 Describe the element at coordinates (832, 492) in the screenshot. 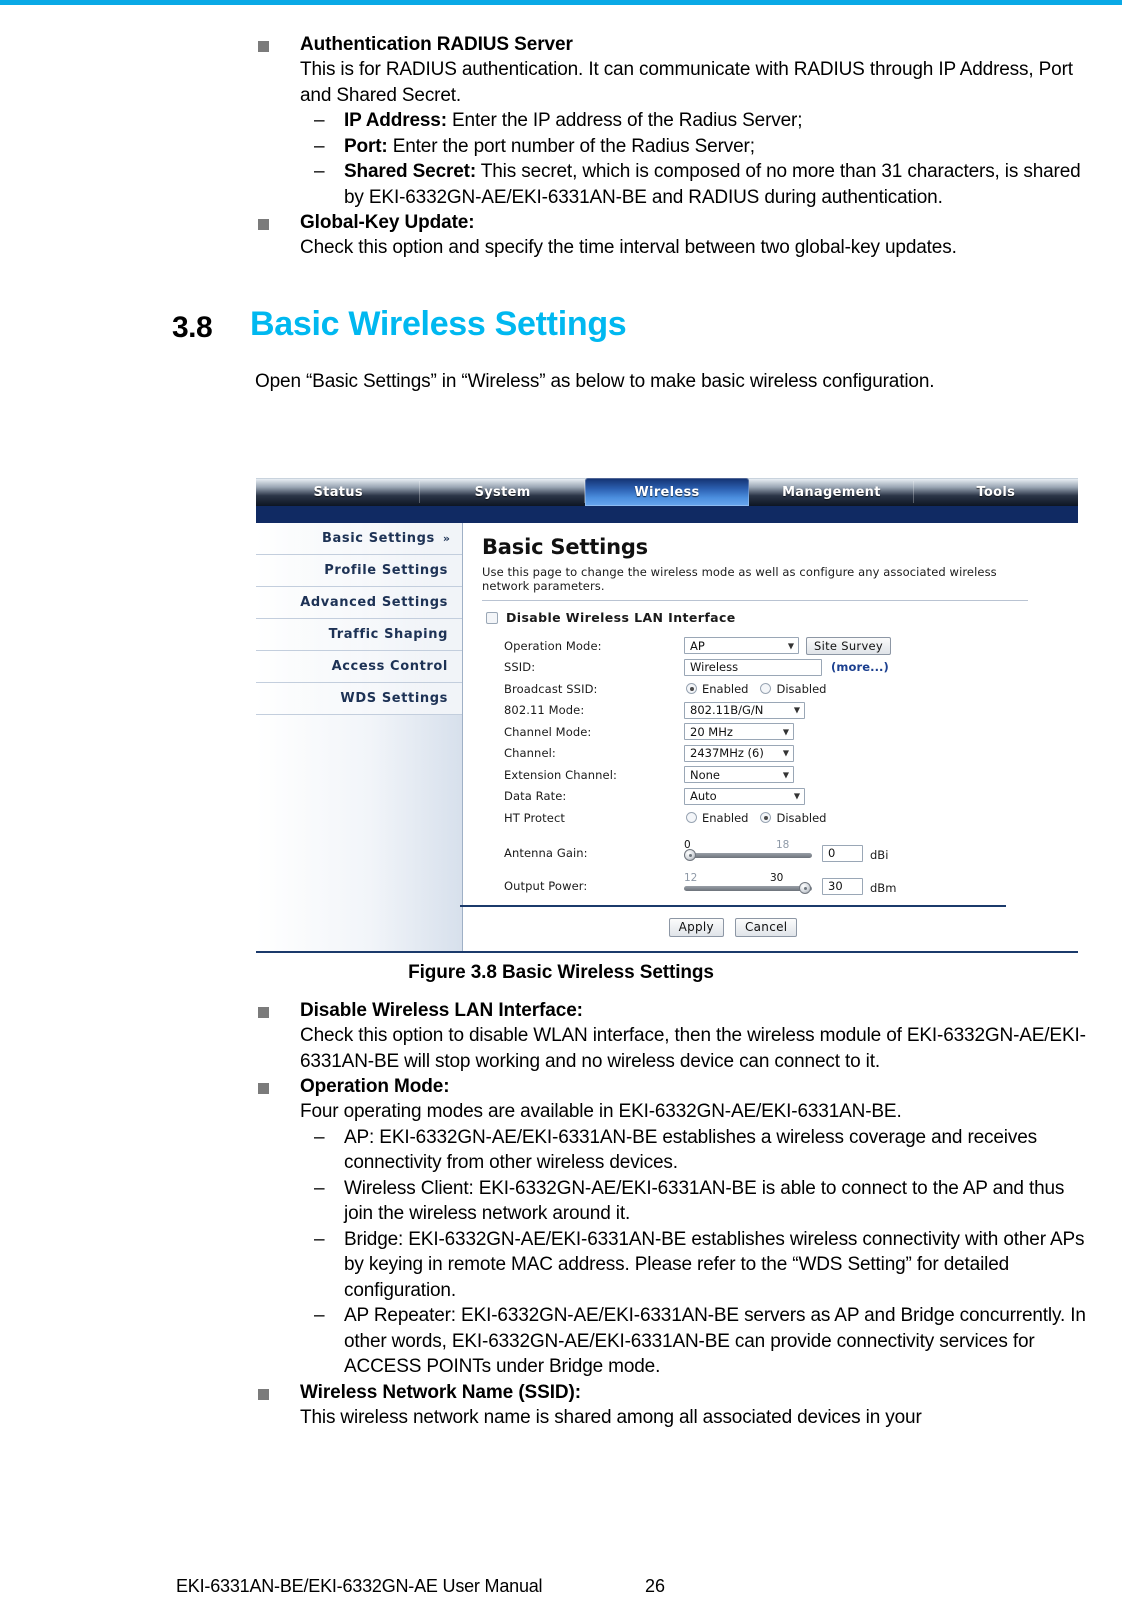

I see `tab-management: Management` at that location.